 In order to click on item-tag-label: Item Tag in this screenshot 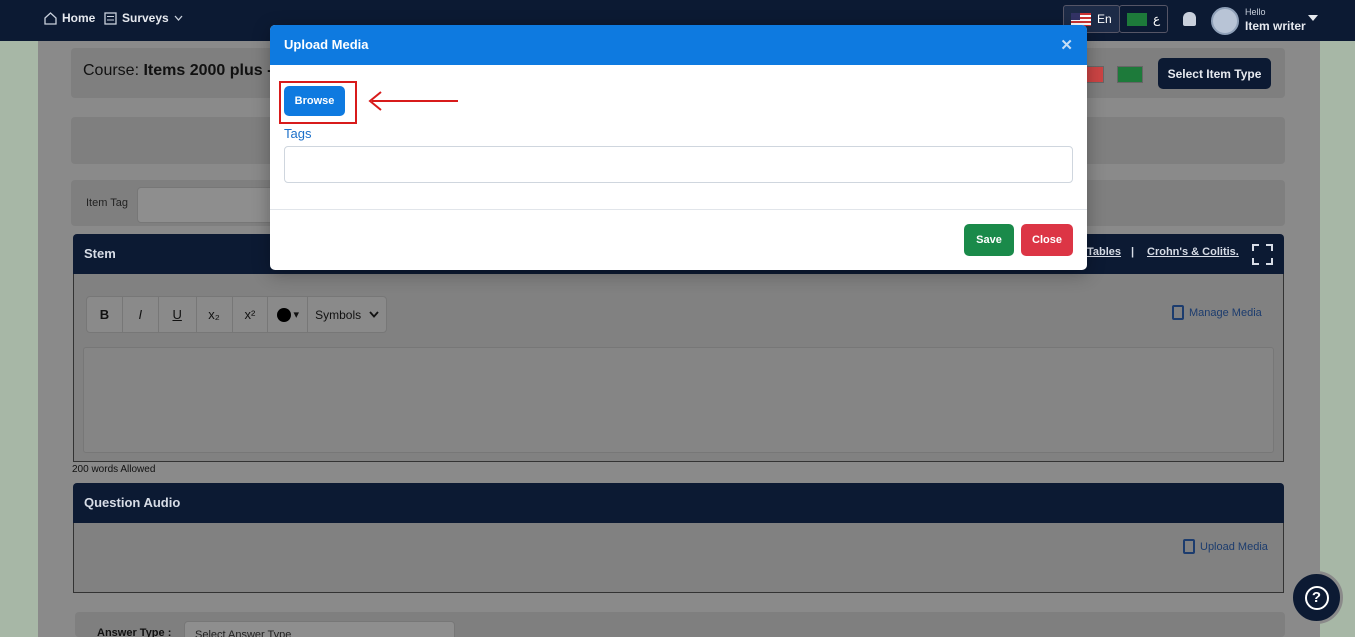, I will do `click(107, 203)`.